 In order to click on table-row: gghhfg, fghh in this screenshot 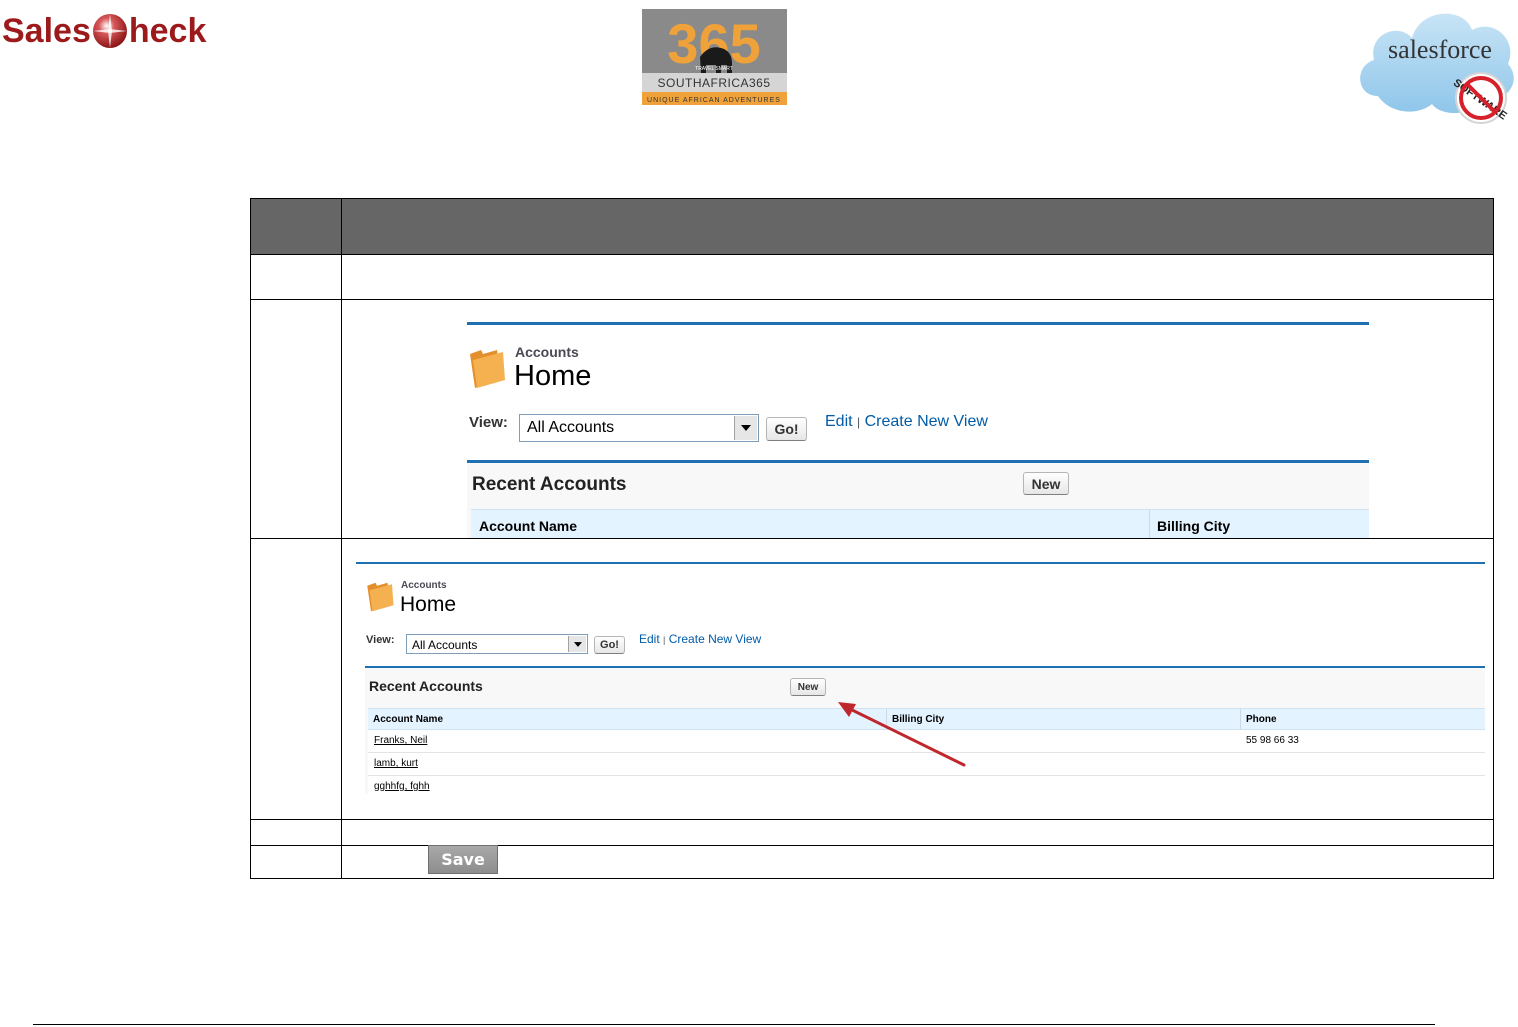, I will do `click(926, 785)`.